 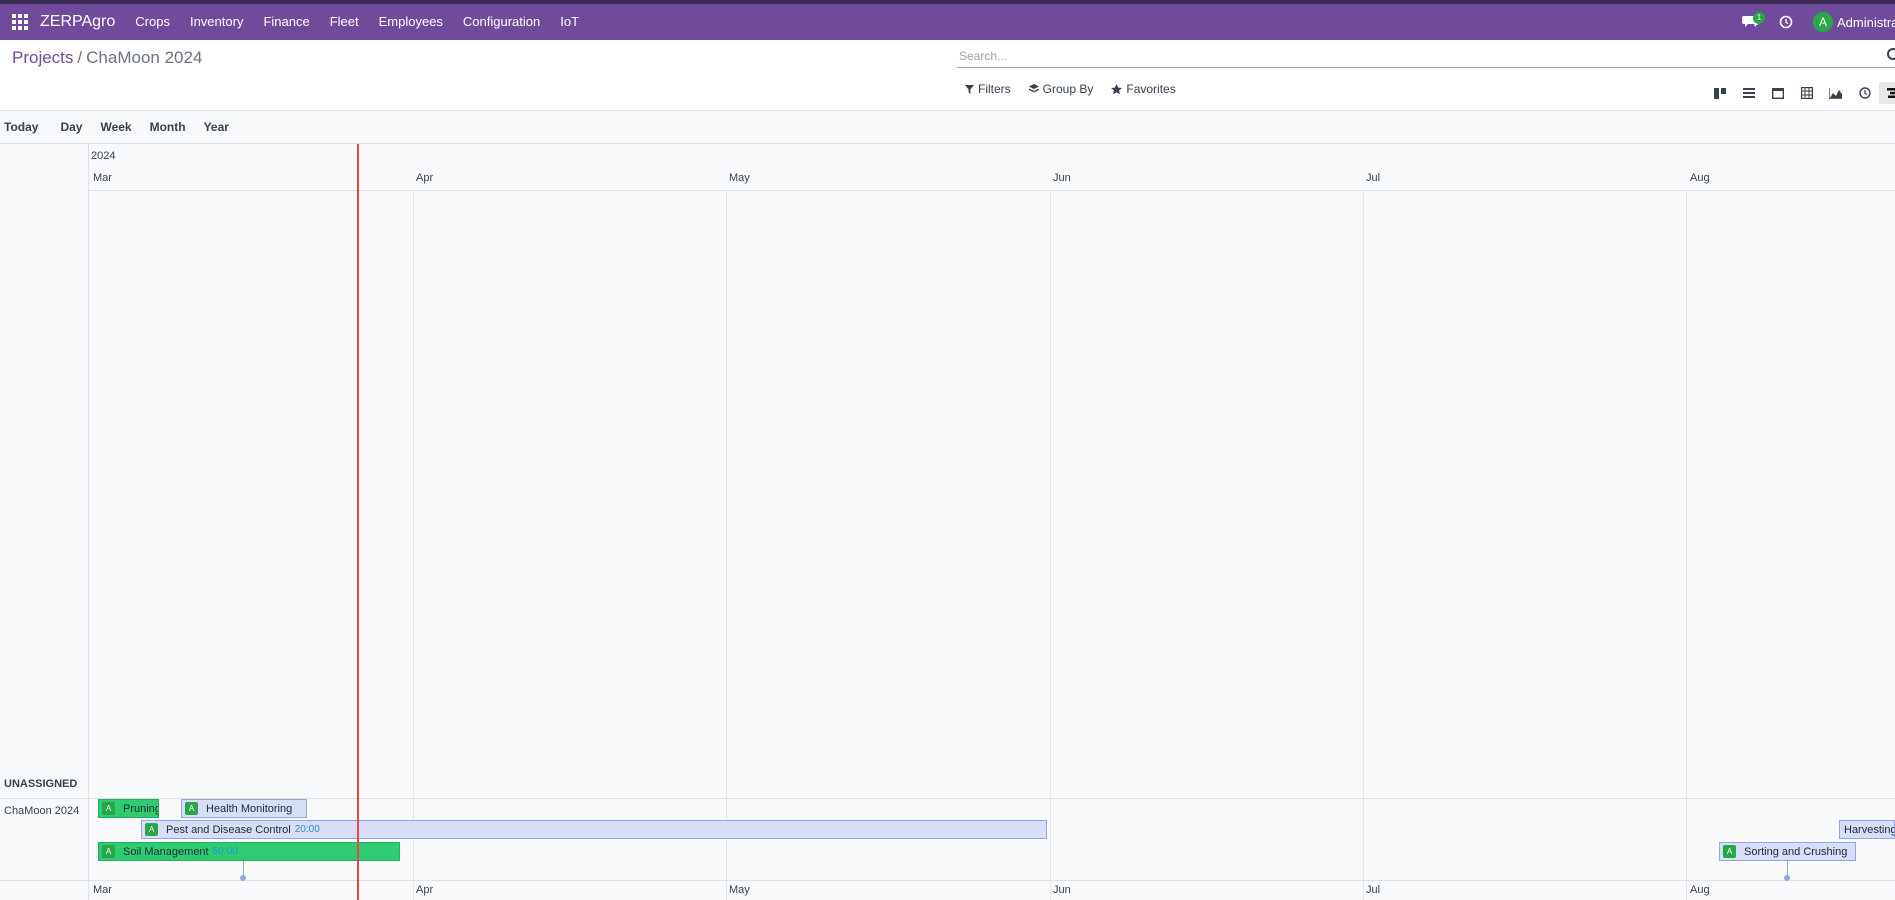 I want to click on scale-month-button: Month, so click(x=168, y=127).